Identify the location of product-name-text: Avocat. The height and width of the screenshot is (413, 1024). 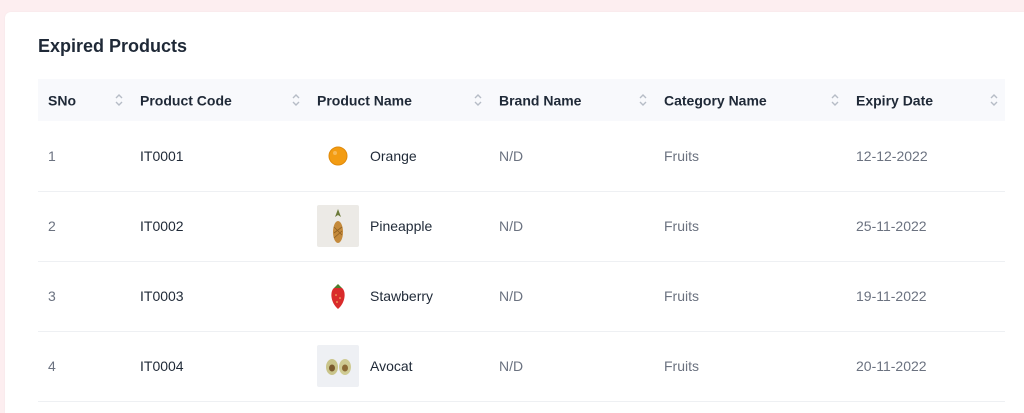
(391, 366).